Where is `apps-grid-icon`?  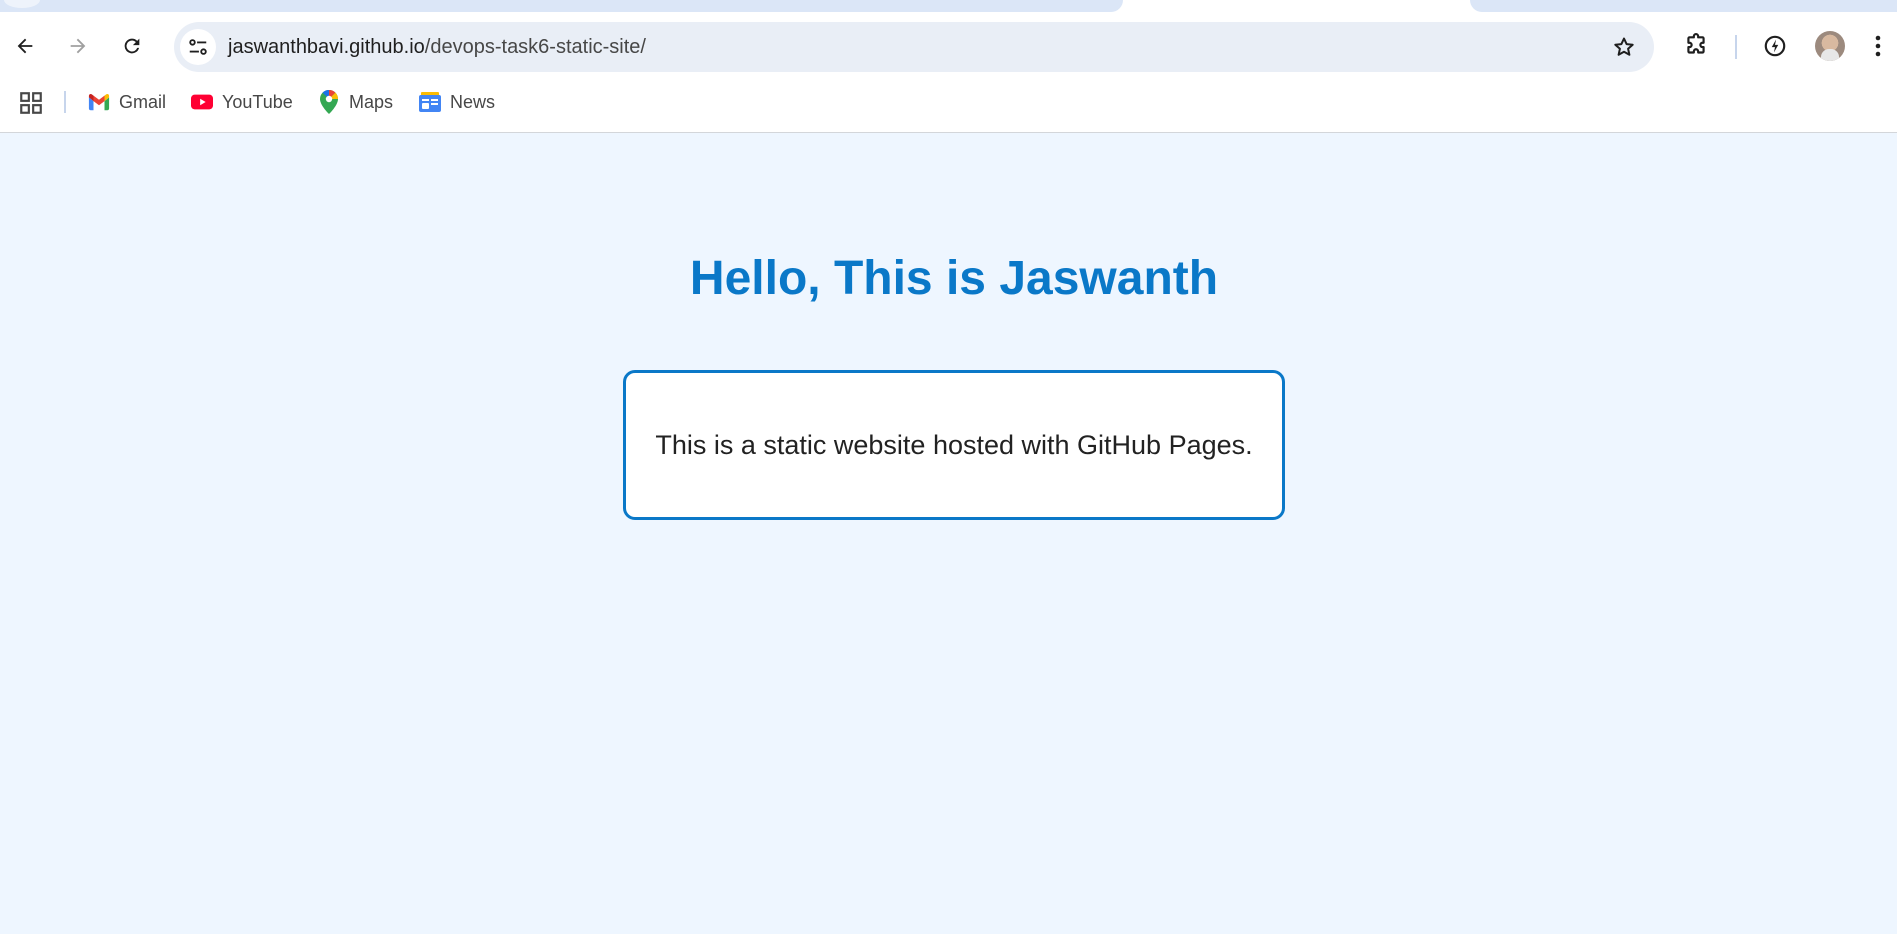 apps-grid-icon is located at coordinates (31, 103).